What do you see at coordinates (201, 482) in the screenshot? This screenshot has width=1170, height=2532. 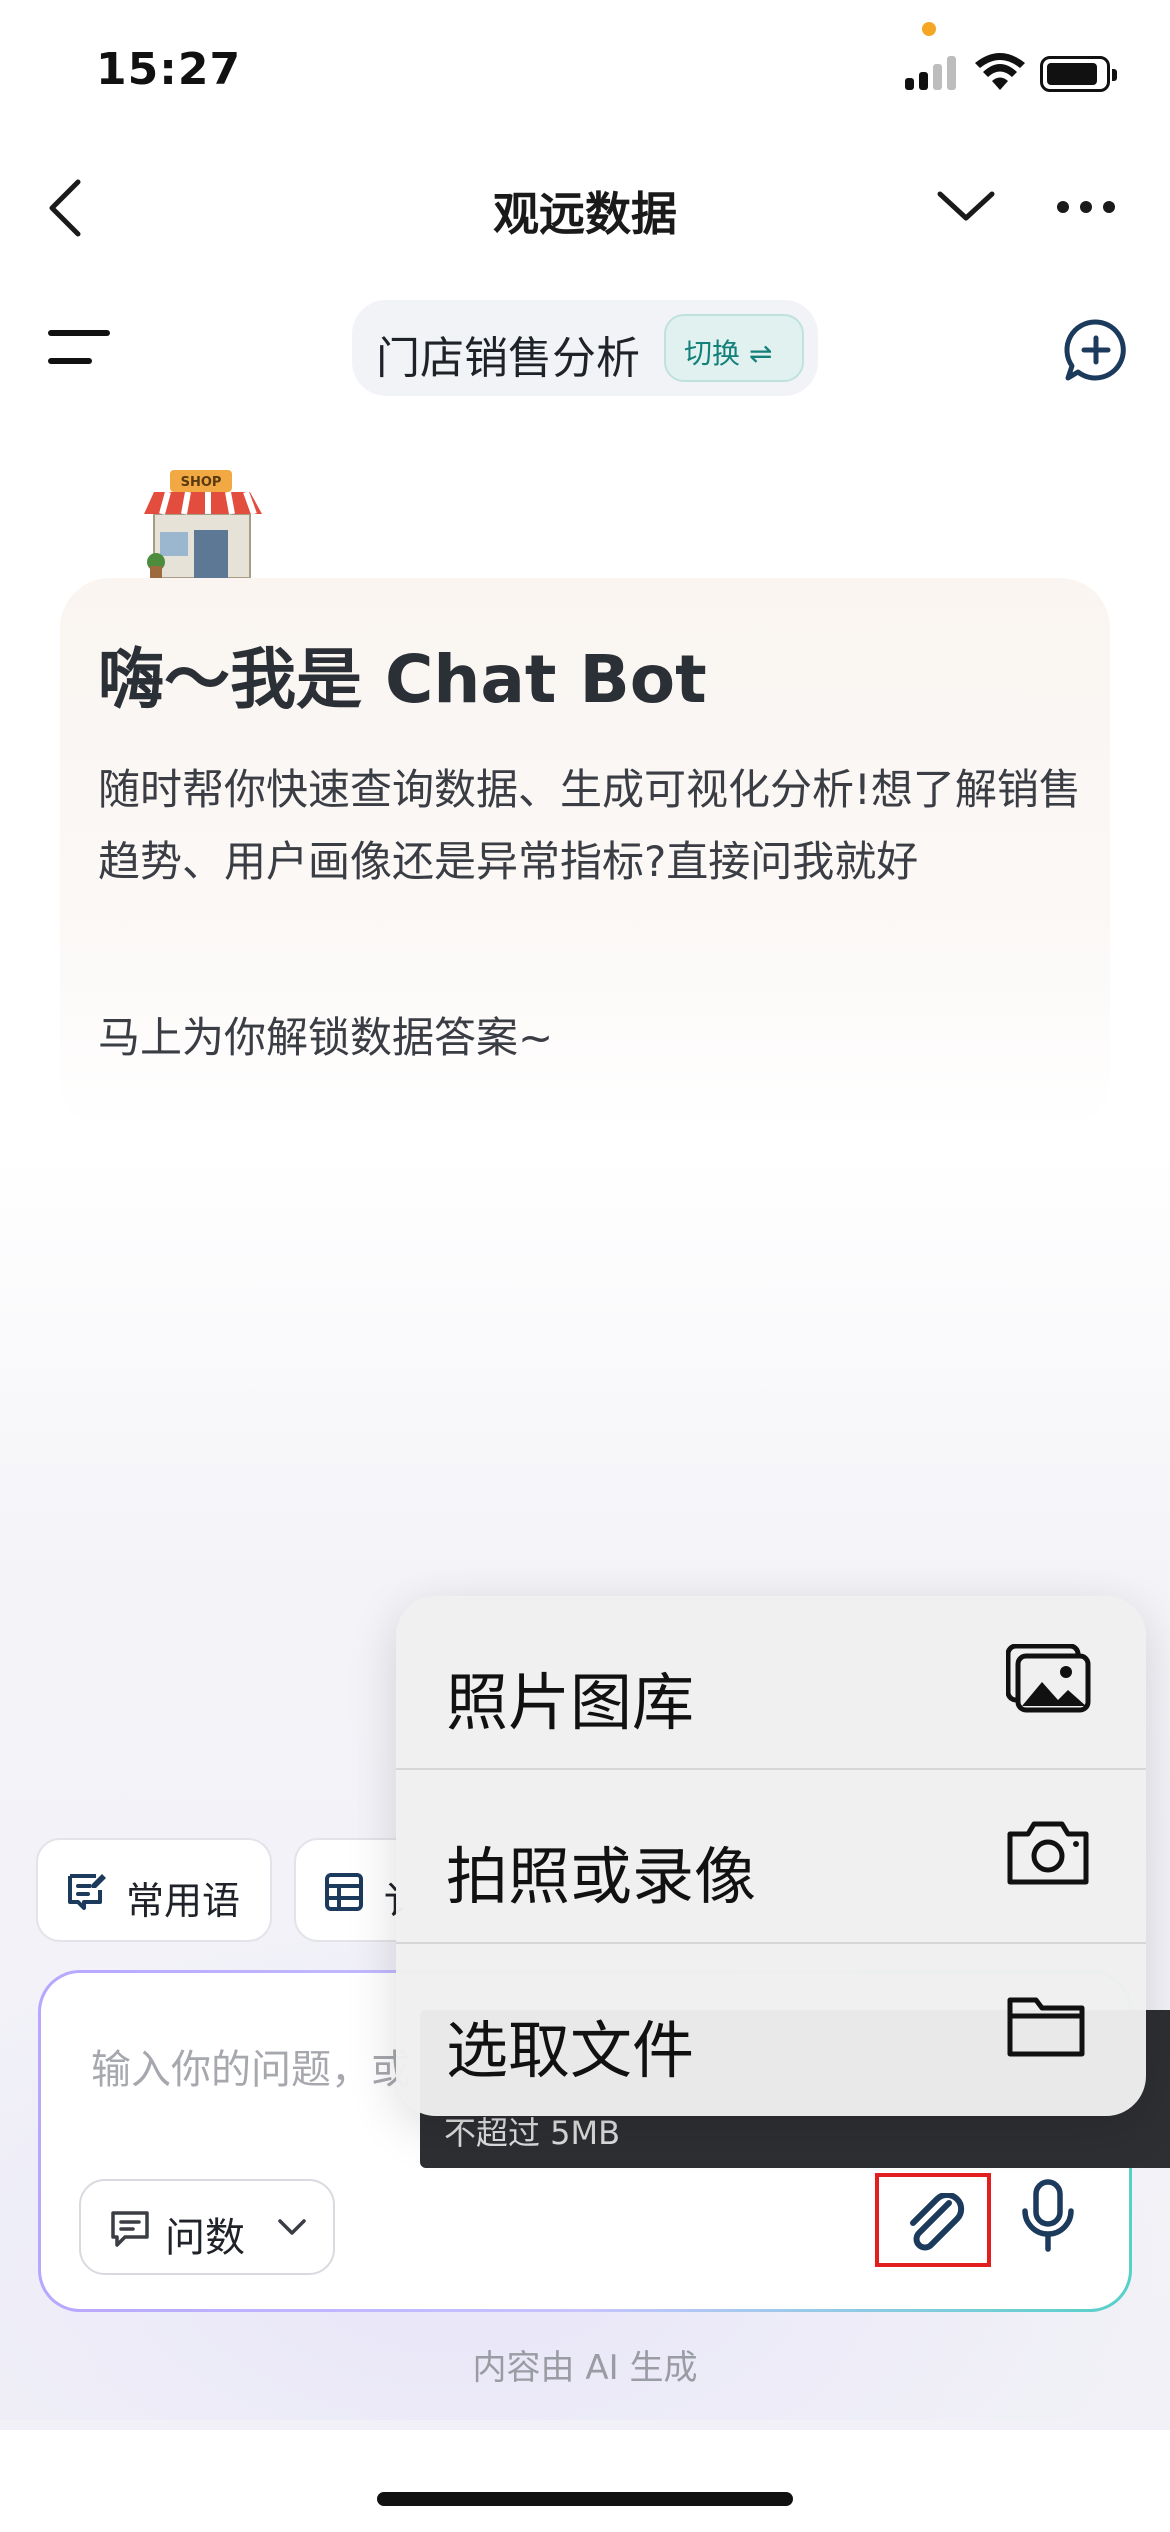 I see `svg-text: SHOP` at bounding box center [201, 482].